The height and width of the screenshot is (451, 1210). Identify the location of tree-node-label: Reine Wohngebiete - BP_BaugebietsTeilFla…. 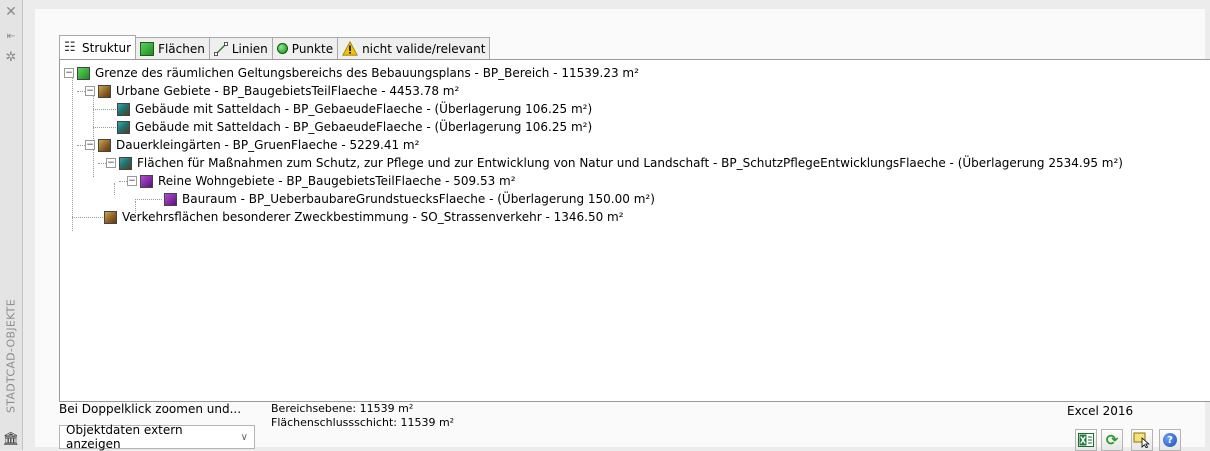
(337, 181).